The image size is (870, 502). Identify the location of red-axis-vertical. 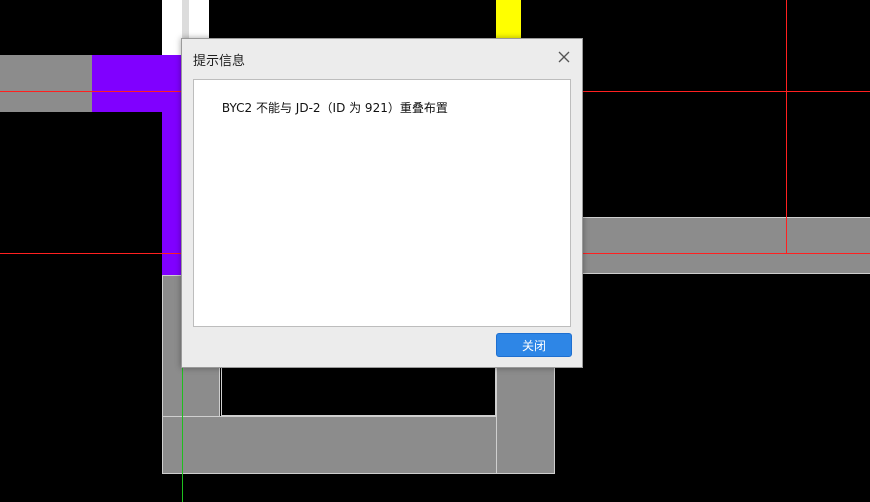
(786, 127).